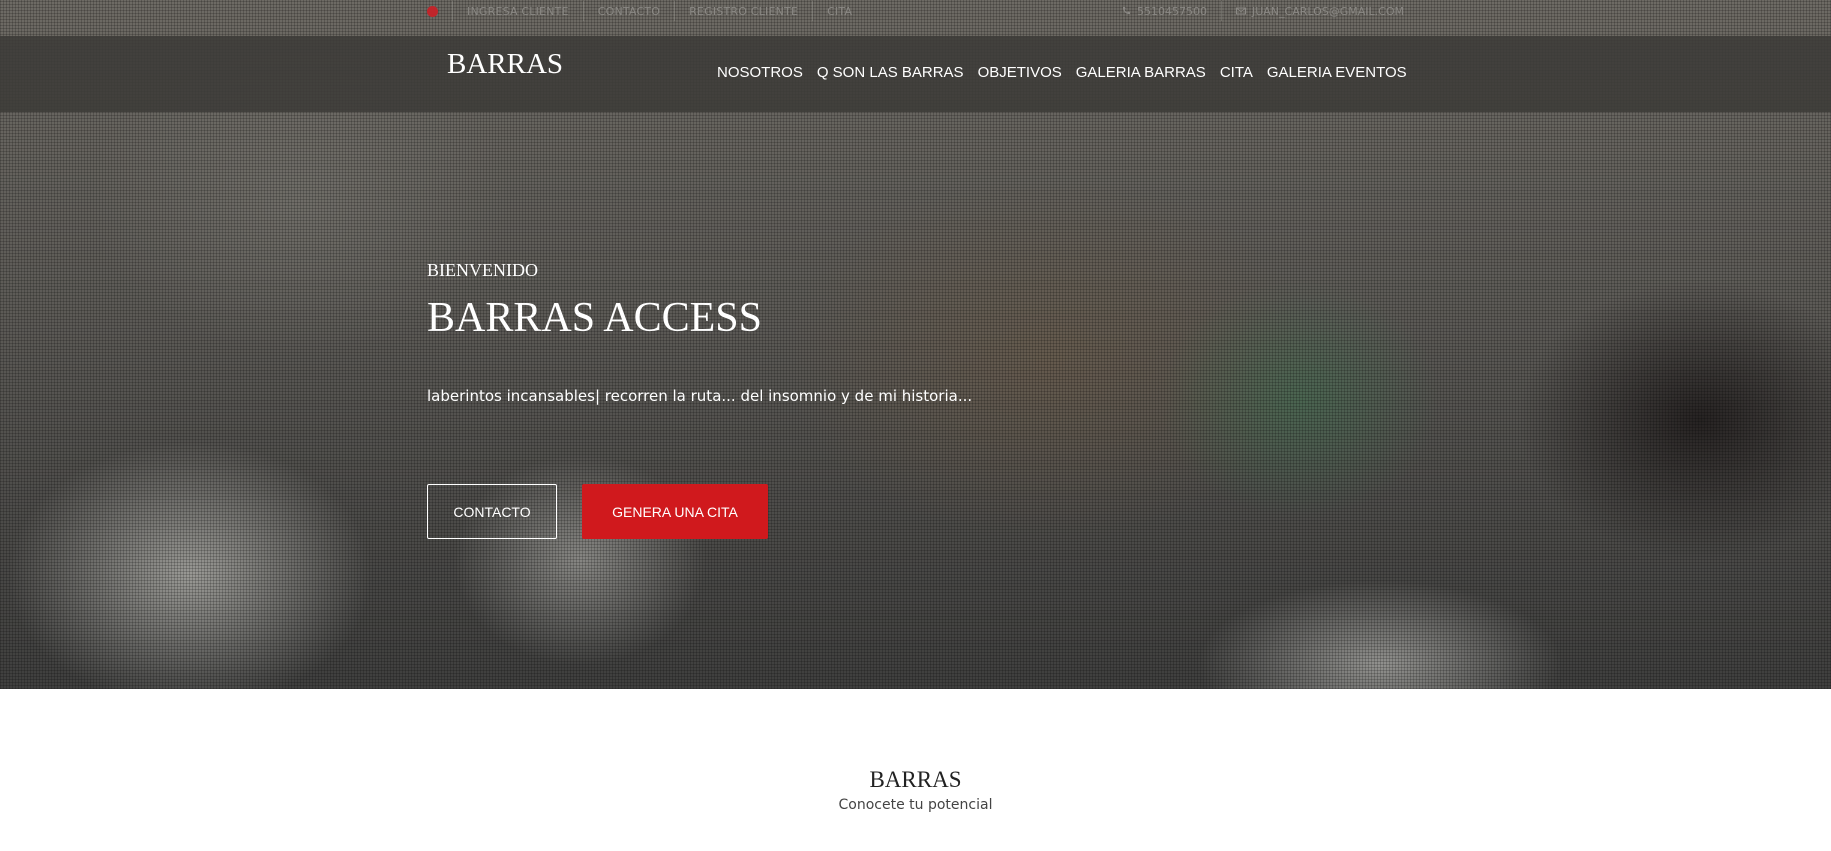 The width and height of the screenshot is (1831, 851). I want to click on email-info: JUAN_CARLOS@GMAIL.COM, so click(1319, 11).